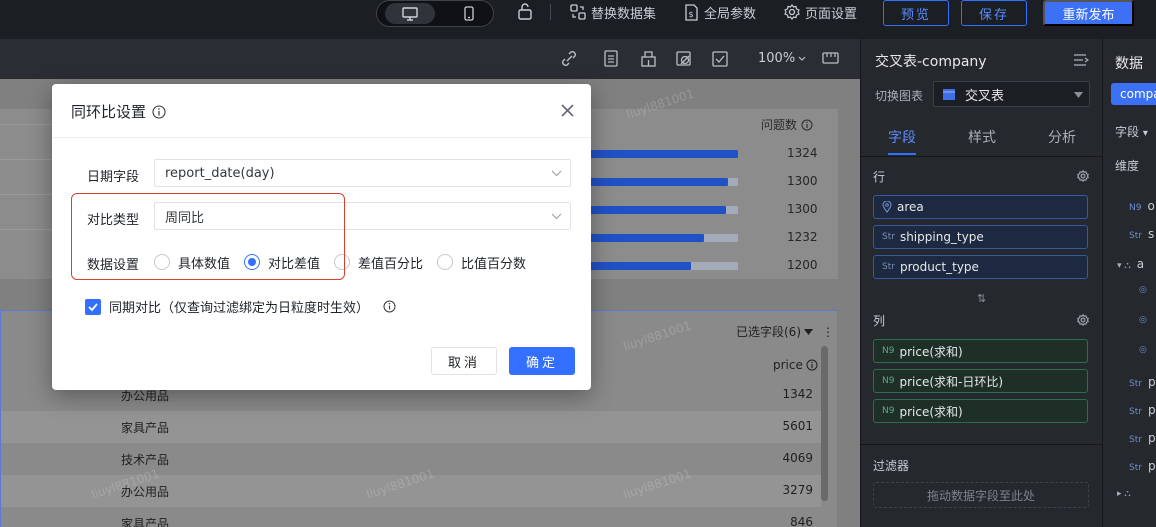  Describe the element at coordinates (1151, 206) in the screenshot. I see `field-name: o` at that location.